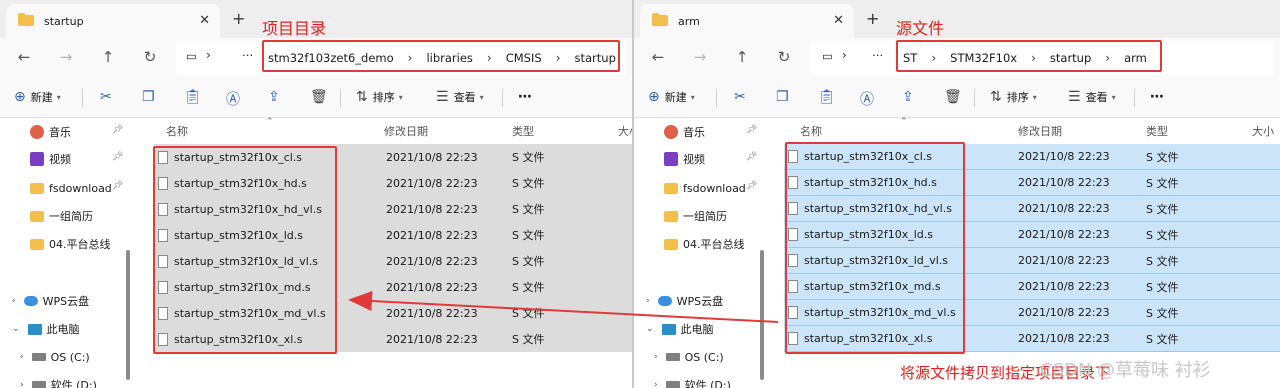 The height and width of the screenshot is (388, 1280). Describe the element at coordinates (904, 122) in the screenshot. I see `sort-up-icon: ⌃` at that location.